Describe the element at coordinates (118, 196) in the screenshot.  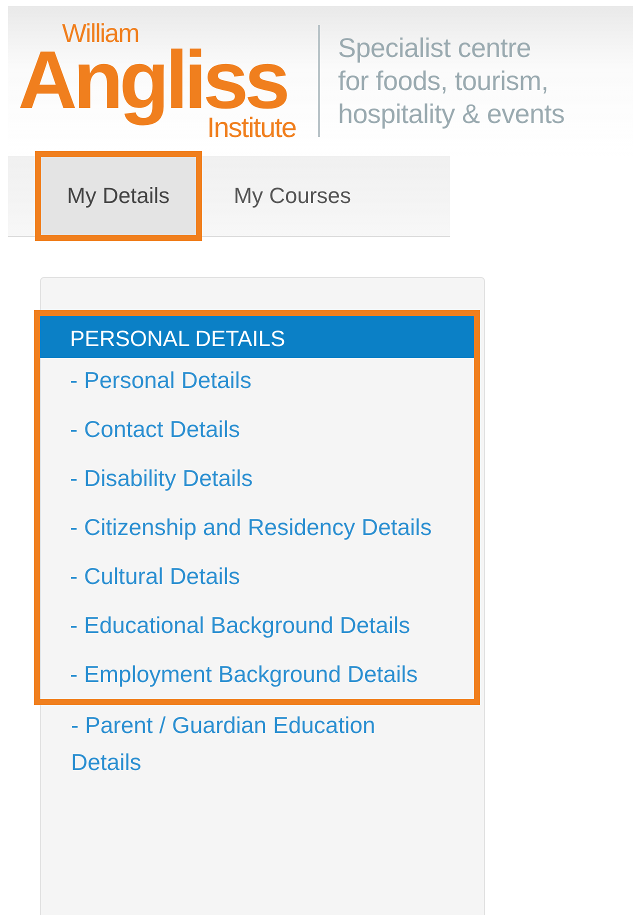
I see `tab: My Details` at that location.